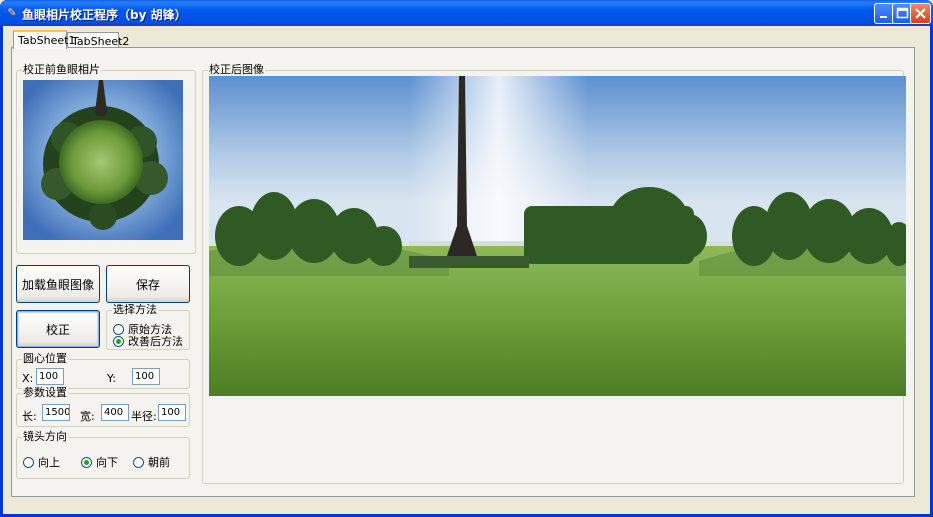  I want to click on load-fisheye-button: 加载鱼眼图像, so click(58, 284).